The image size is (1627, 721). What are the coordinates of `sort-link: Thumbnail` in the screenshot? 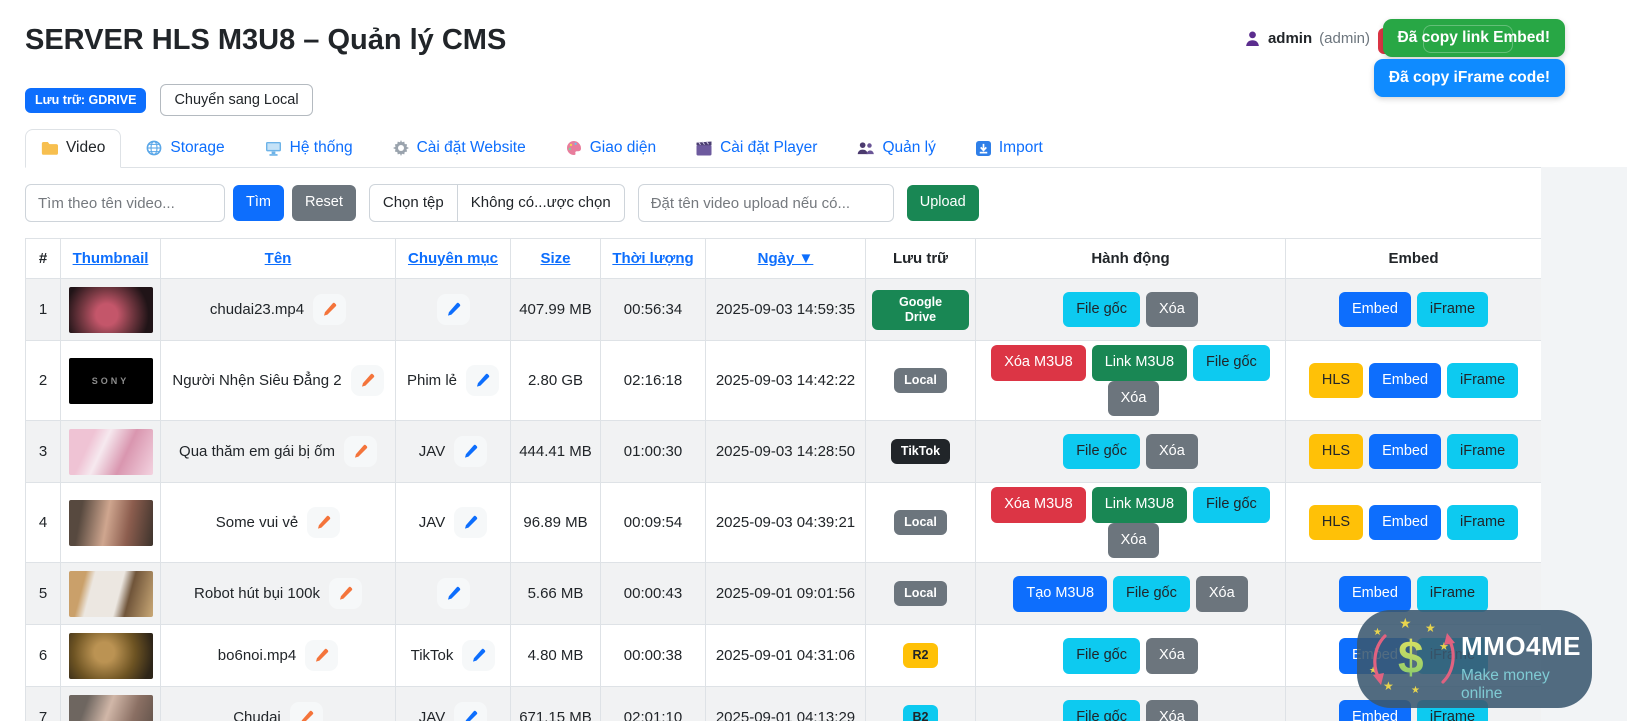 It's located at (111, 258).